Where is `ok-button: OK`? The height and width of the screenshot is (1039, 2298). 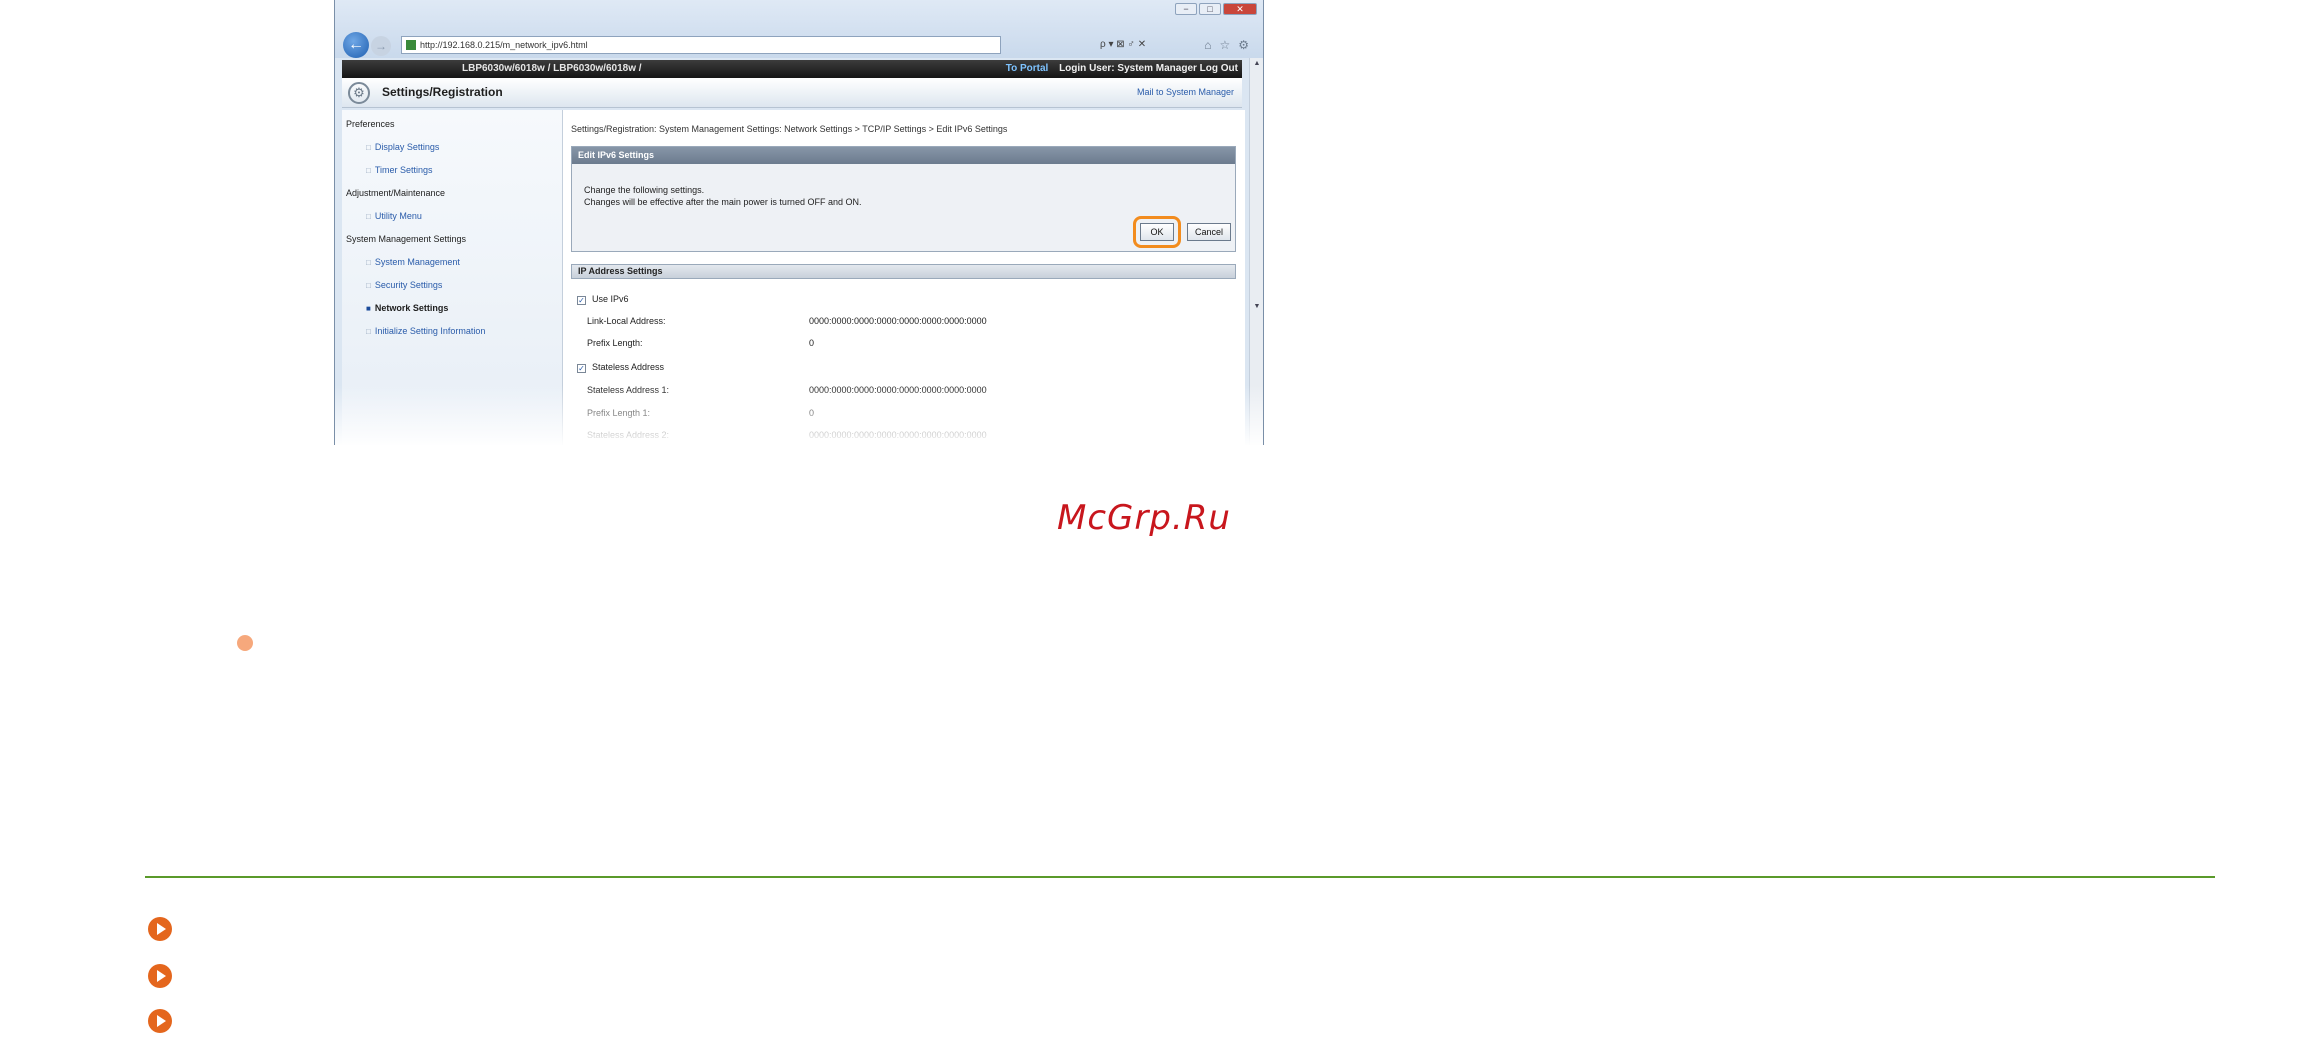
ok-button: OK is located at coordinates (1157, 232).